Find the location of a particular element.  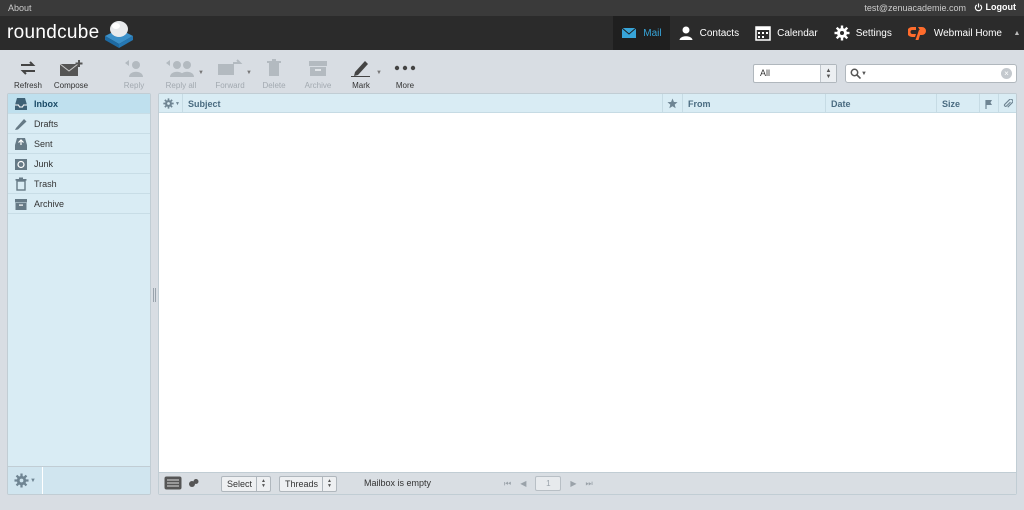

compose-label: Compose is located at coordinates (71, 85).